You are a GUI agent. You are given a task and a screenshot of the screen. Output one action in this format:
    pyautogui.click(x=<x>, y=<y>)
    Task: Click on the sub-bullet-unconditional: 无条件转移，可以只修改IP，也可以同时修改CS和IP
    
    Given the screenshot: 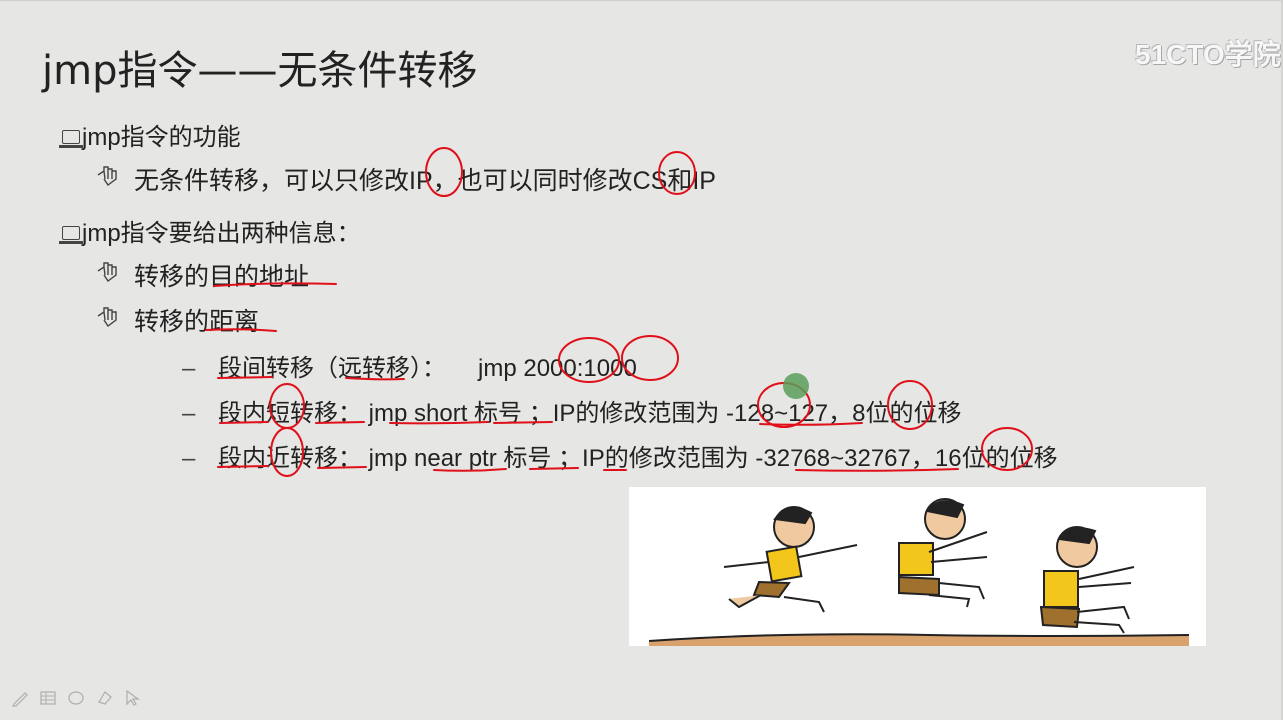 What is the action you would take?
    pyautogui.click(x=406, y=179)
    